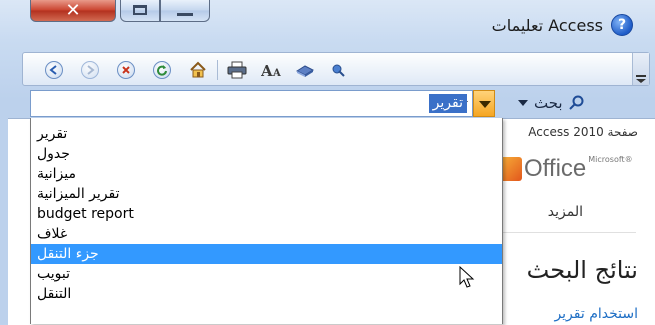 The height and width of the screenshot is (325, 655). Describe the element at coordinates (266, 274) in the screenshot. I see `list-item: تبويب` at that location.